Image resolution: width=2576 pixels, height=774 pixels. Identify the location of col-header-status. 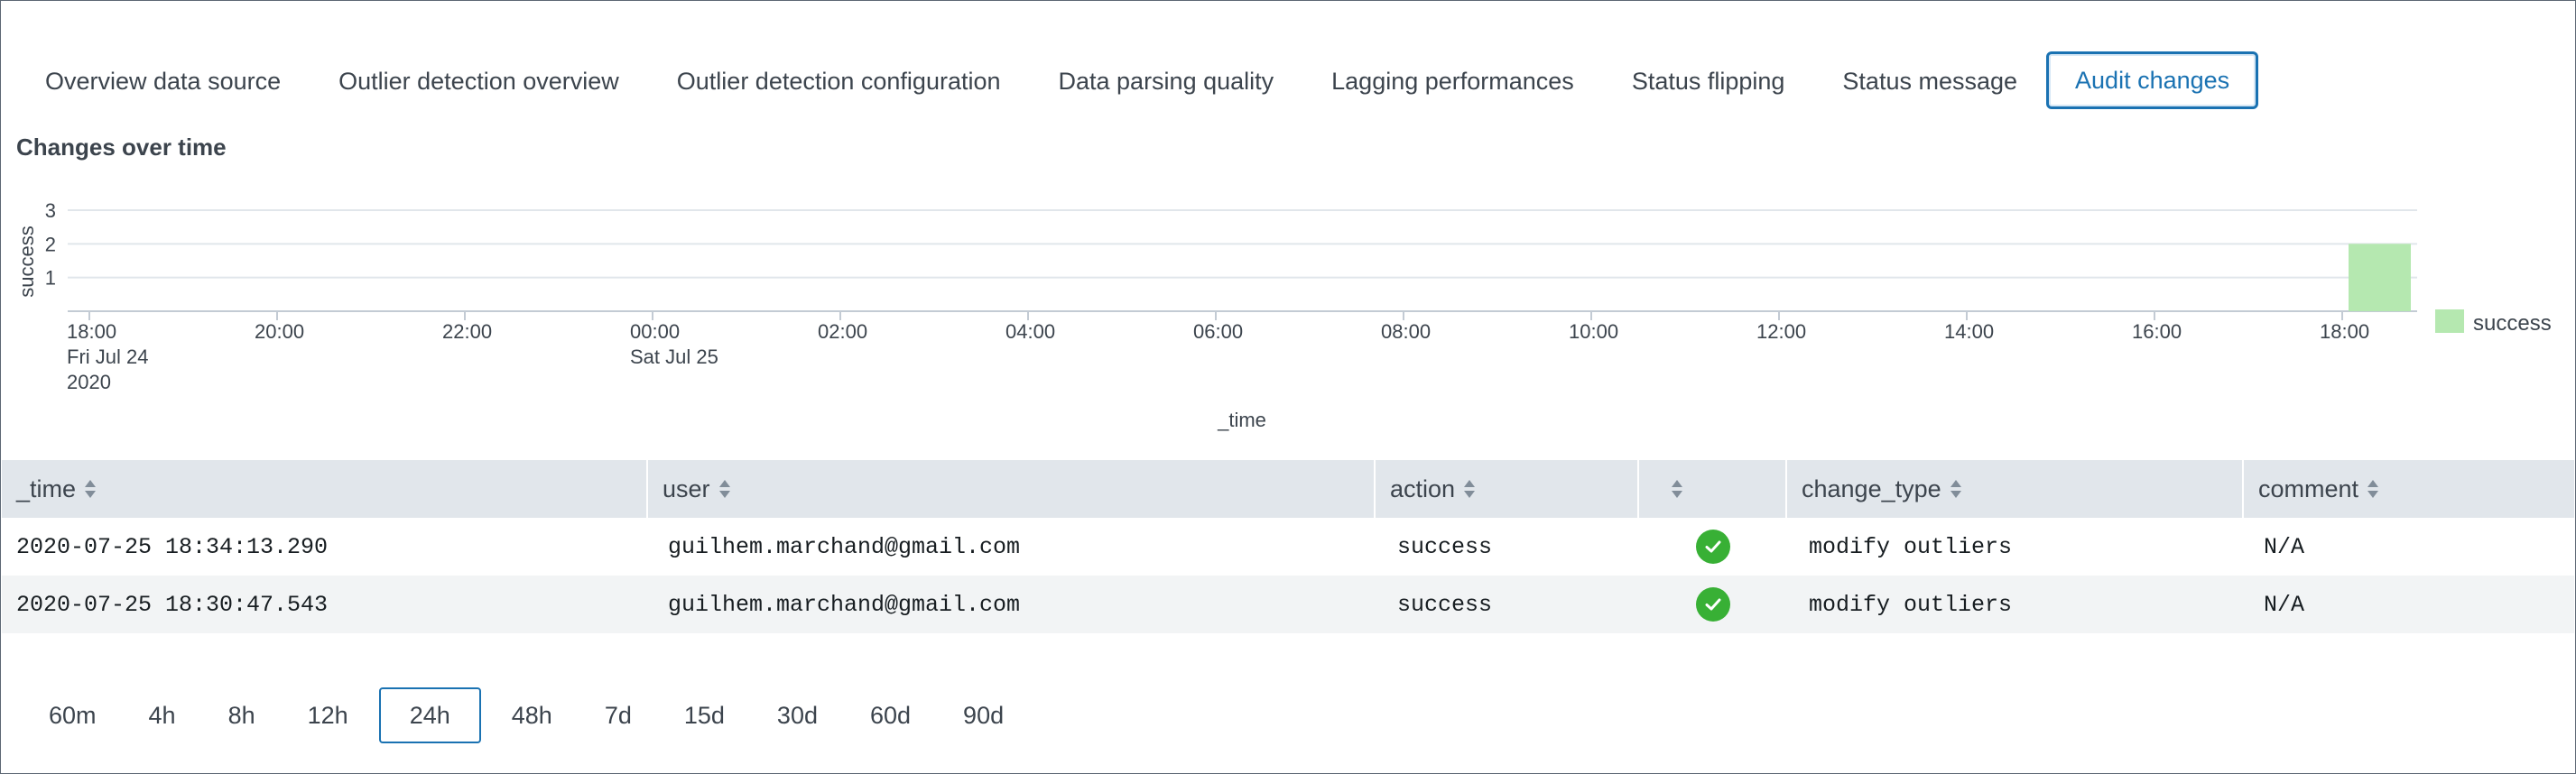
(1713, 489).